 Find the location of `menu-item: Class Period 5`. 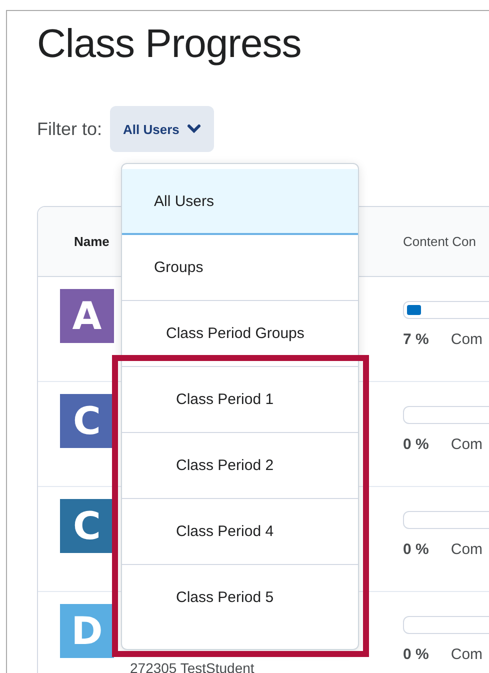

menu-item: Class Period 5 is located at coordinates (240, 597).